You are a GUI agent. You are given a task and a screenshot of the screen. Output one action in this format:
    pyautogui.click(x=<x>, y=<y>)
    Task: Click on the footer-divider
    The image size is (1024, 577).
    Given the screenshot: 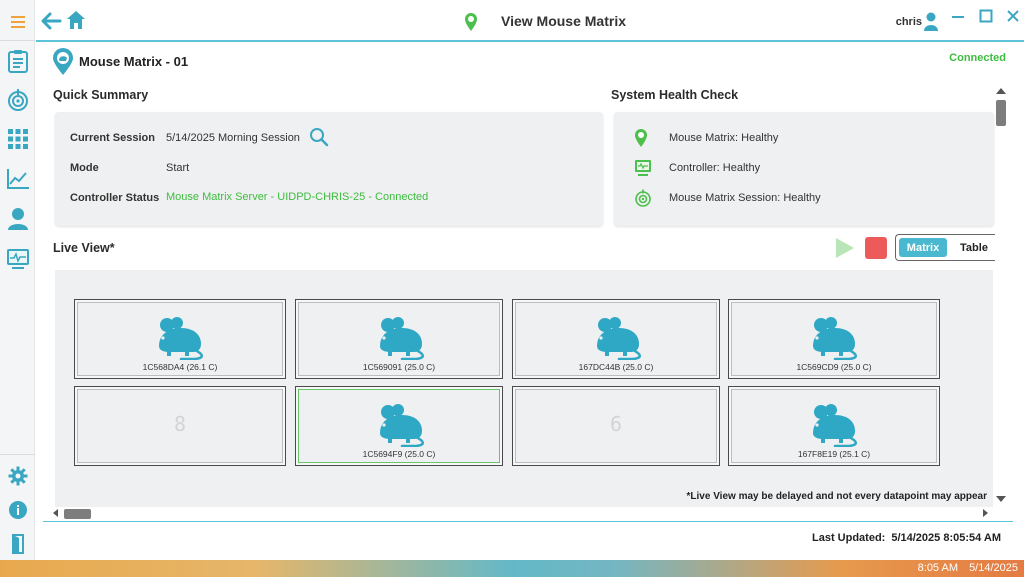 What is the action you would take?
    pyautogui.click(x=528, y=521)
    